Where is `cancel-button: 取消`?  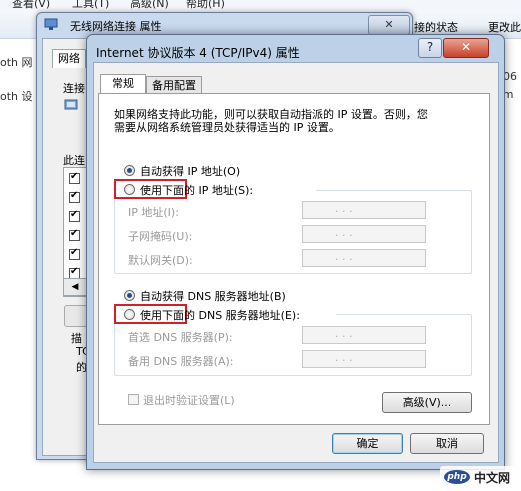
cancel-button: 取消 is located at coordinates (447, 443).